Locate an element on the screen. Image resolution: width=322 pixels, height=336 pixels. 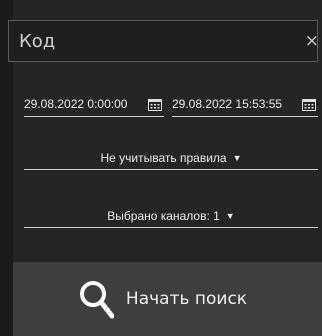
code-input is located at coordinates (149, 41).